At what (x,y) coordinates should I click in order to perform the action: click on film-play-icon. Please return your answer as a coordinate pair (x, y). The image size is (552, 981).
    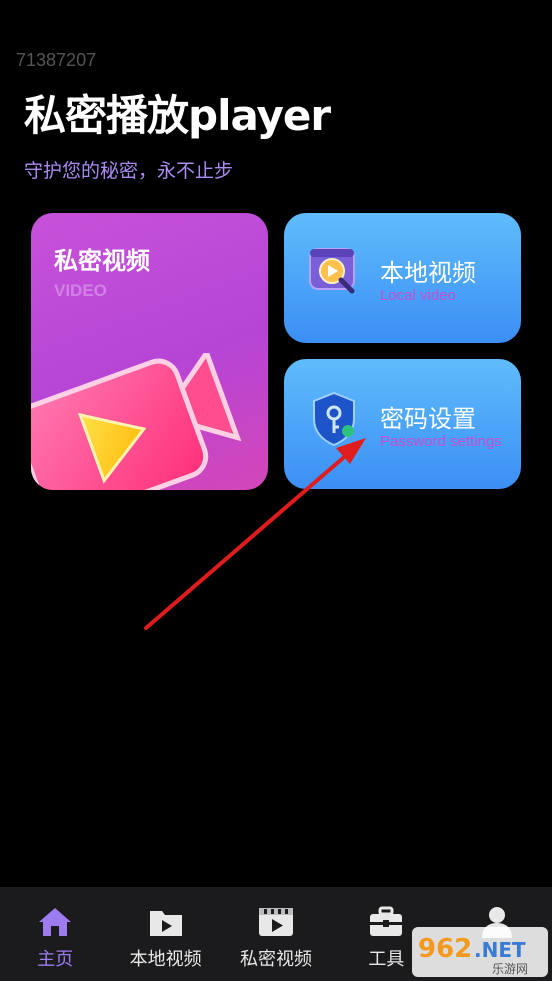
    Looking at the image, I should click on (276, 922).